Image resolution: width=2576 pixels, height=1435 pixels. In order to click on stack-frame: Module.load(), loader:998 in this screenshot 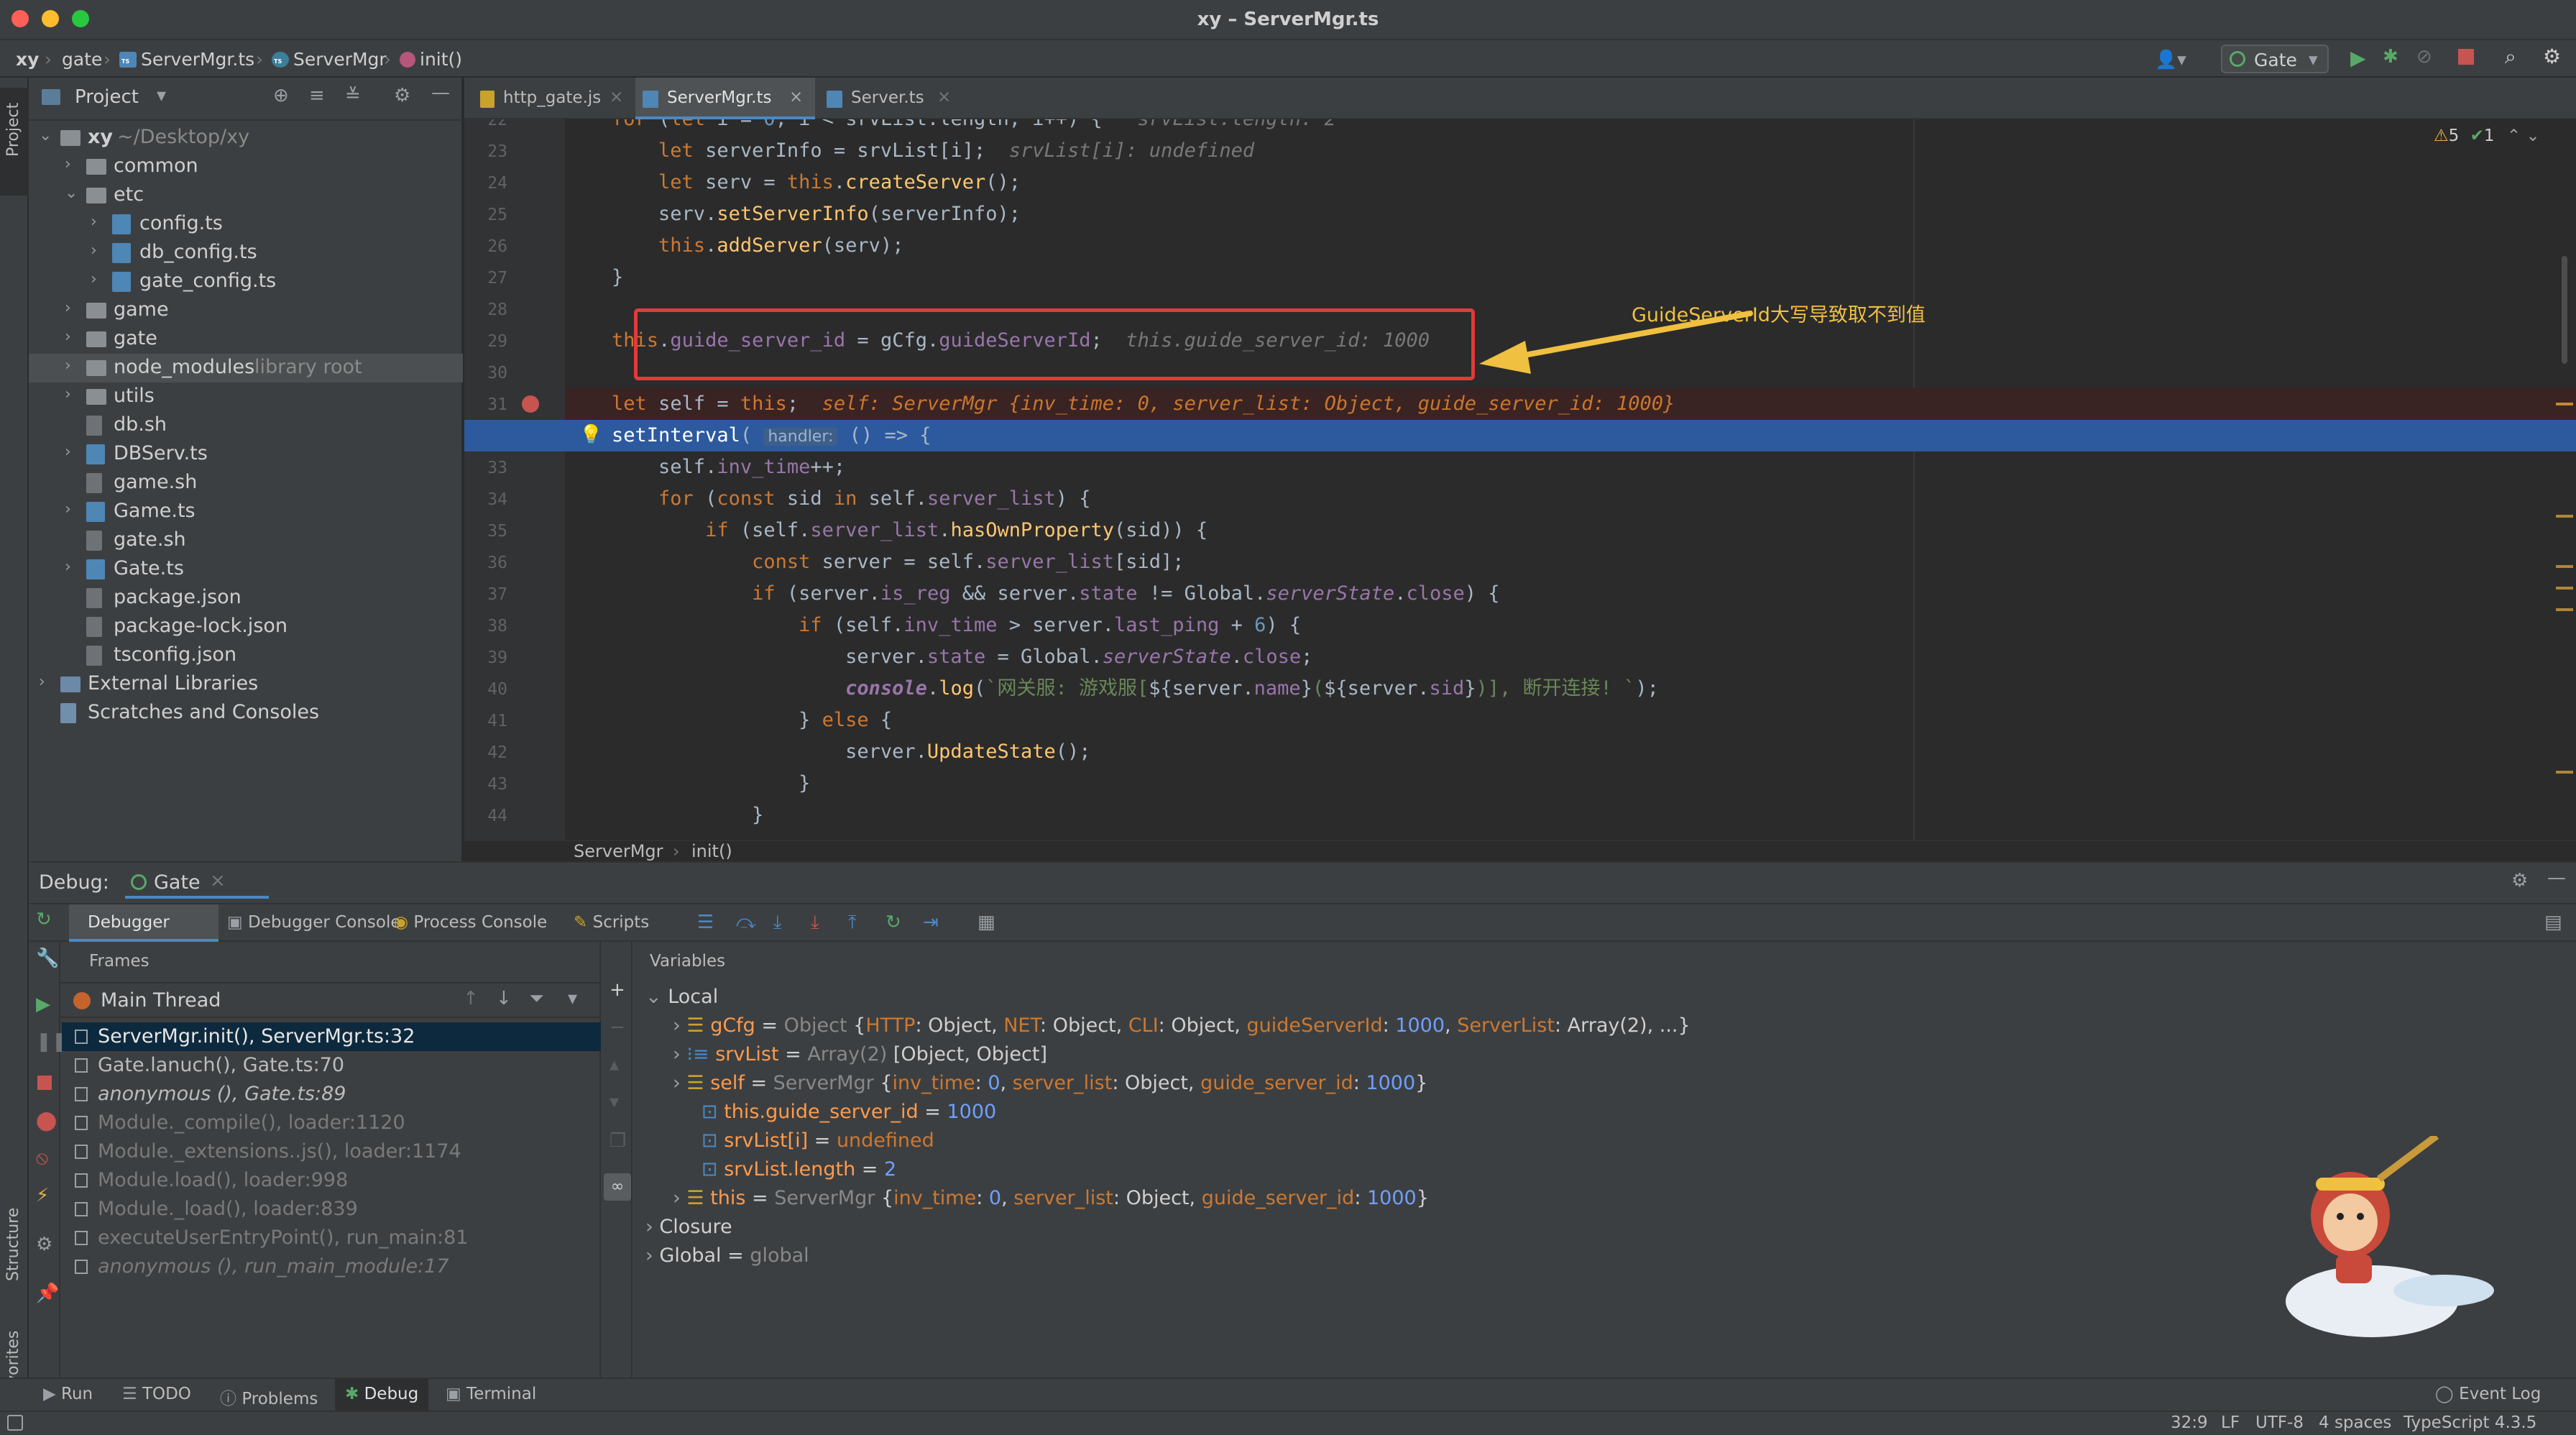, I will do `click(331, 1180)`.